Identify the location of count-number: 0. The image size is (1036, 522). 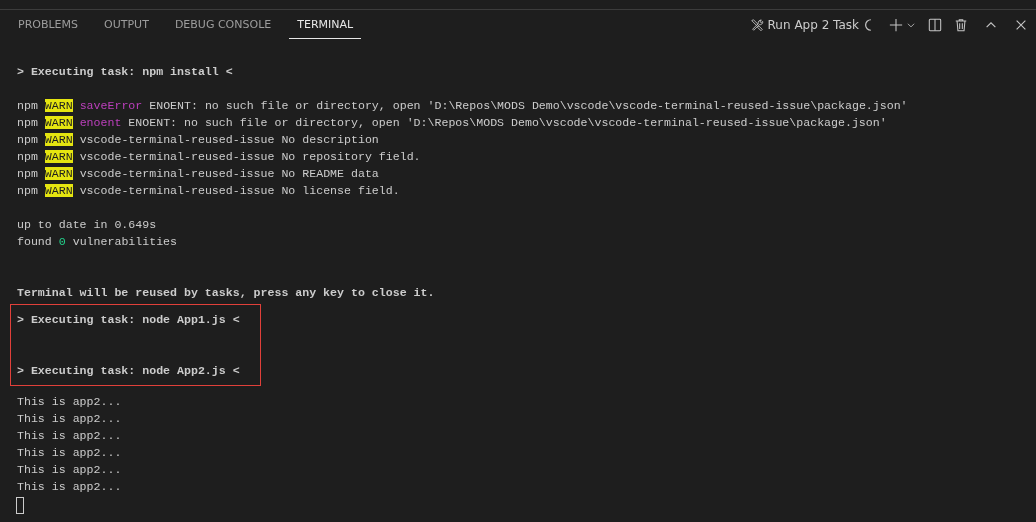
(62, 241).